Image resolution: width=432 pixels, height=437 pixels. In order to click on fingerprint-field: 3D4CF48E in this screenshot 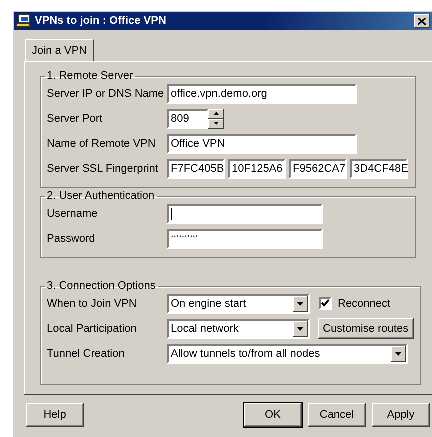, I will do `click(379, 168)`.